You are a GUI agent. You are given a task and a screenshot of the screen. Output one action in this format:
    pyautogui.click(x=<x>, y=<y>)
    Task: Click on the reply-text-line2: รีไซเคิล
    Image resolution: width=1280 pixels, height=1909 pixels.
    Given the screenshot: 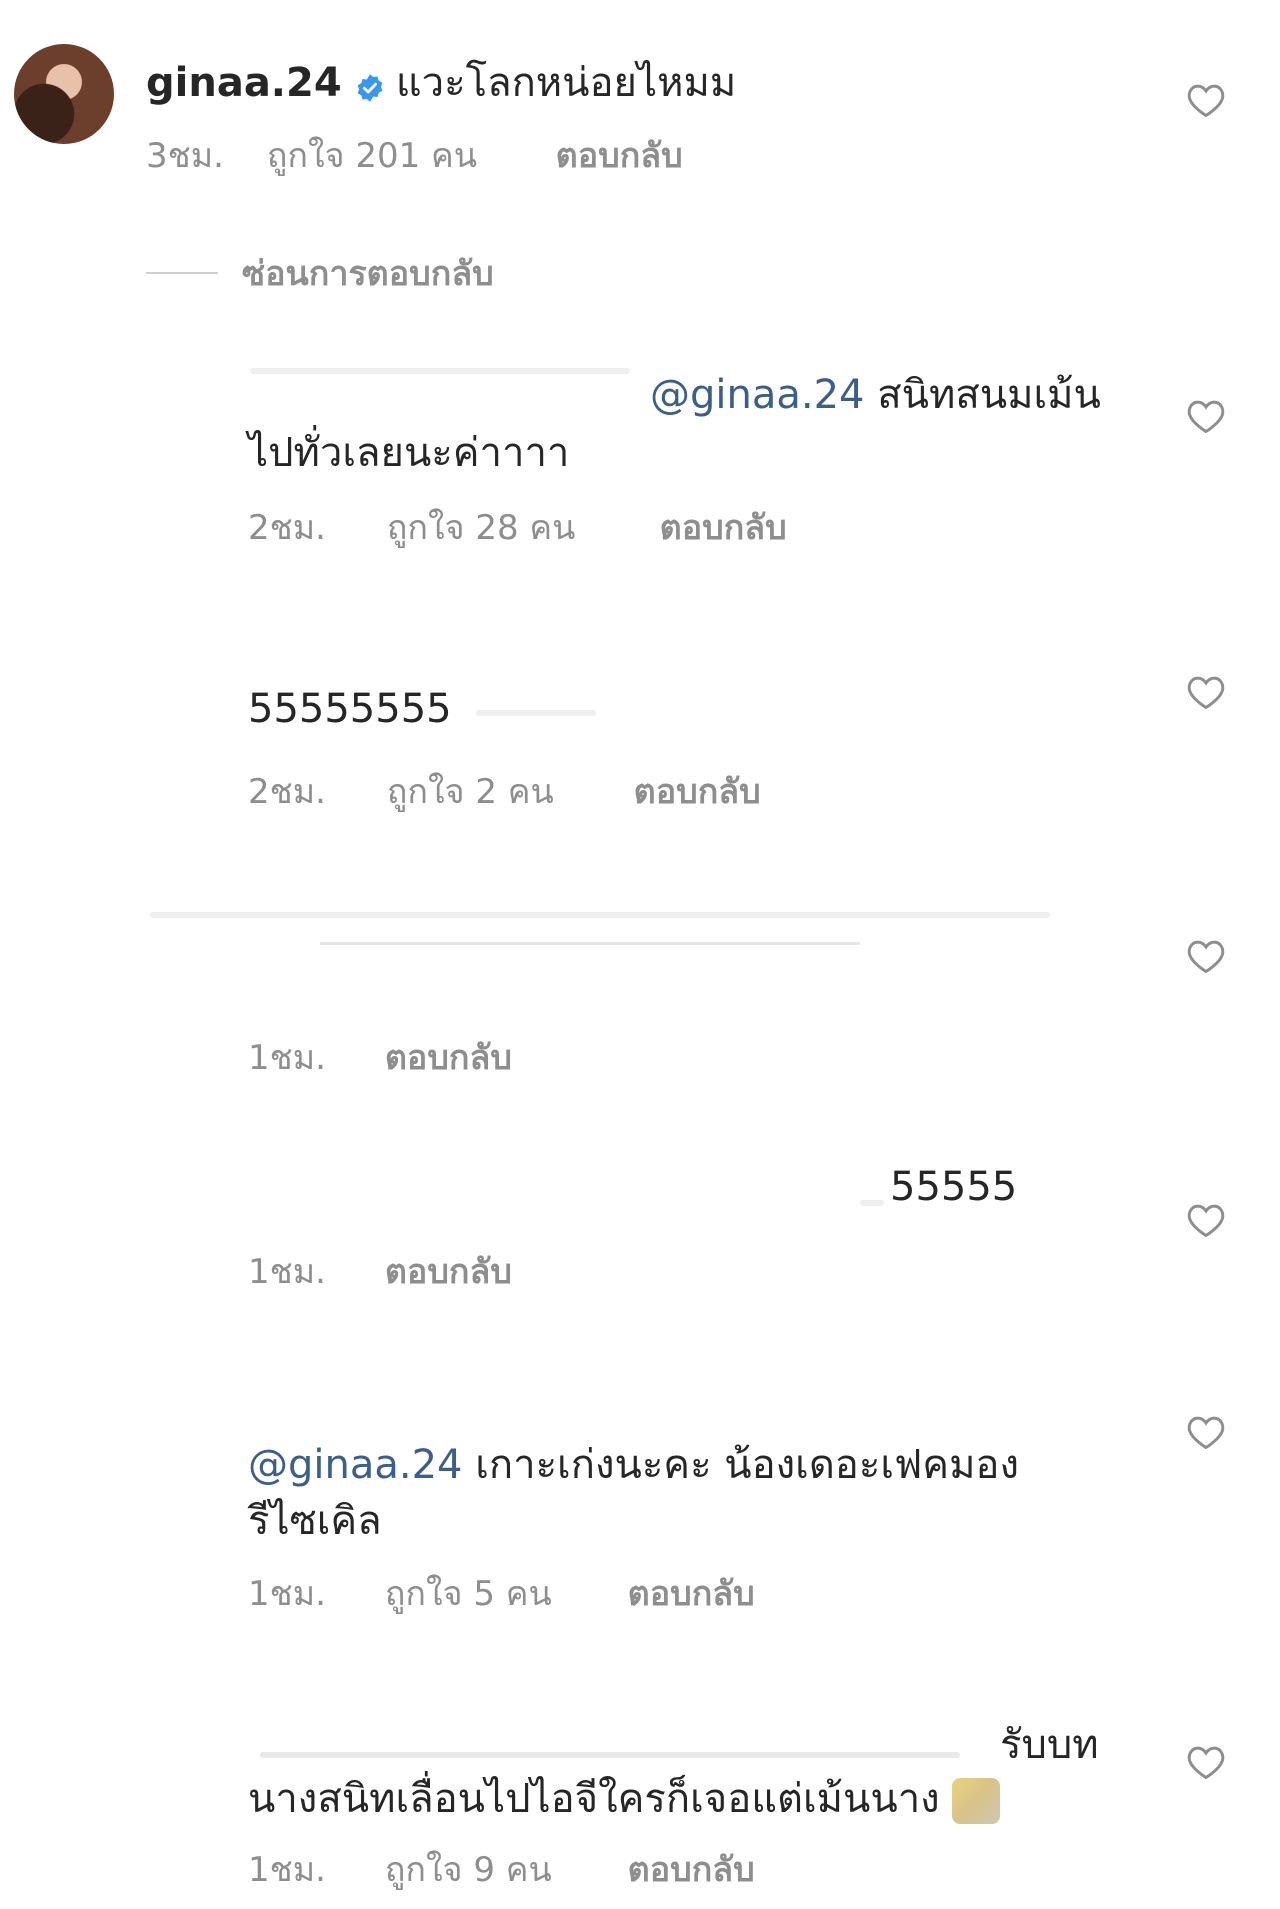 What is the action you would take?
    pyautogui.click(x=315, y=1521)
    